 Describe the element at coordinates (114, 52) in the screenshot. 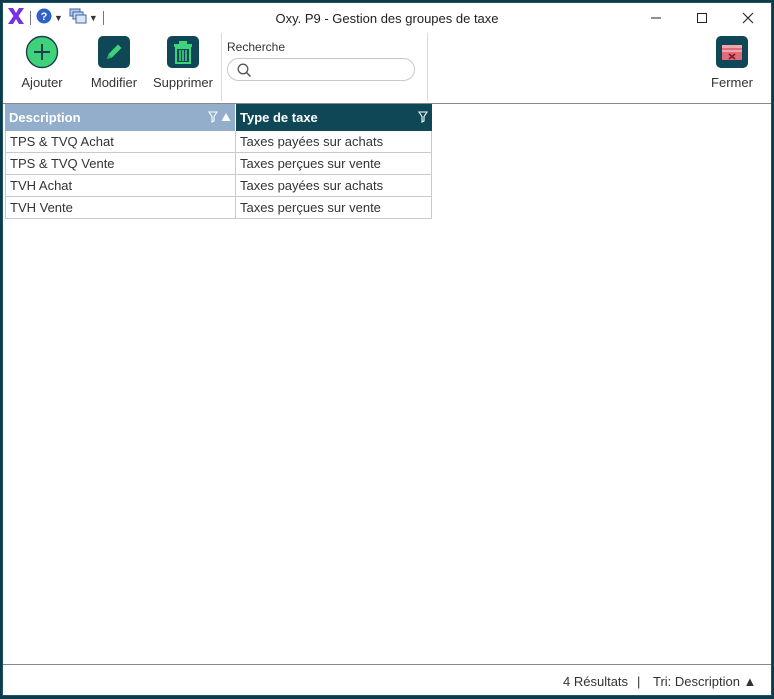

I see `pencil-icon` at that location.